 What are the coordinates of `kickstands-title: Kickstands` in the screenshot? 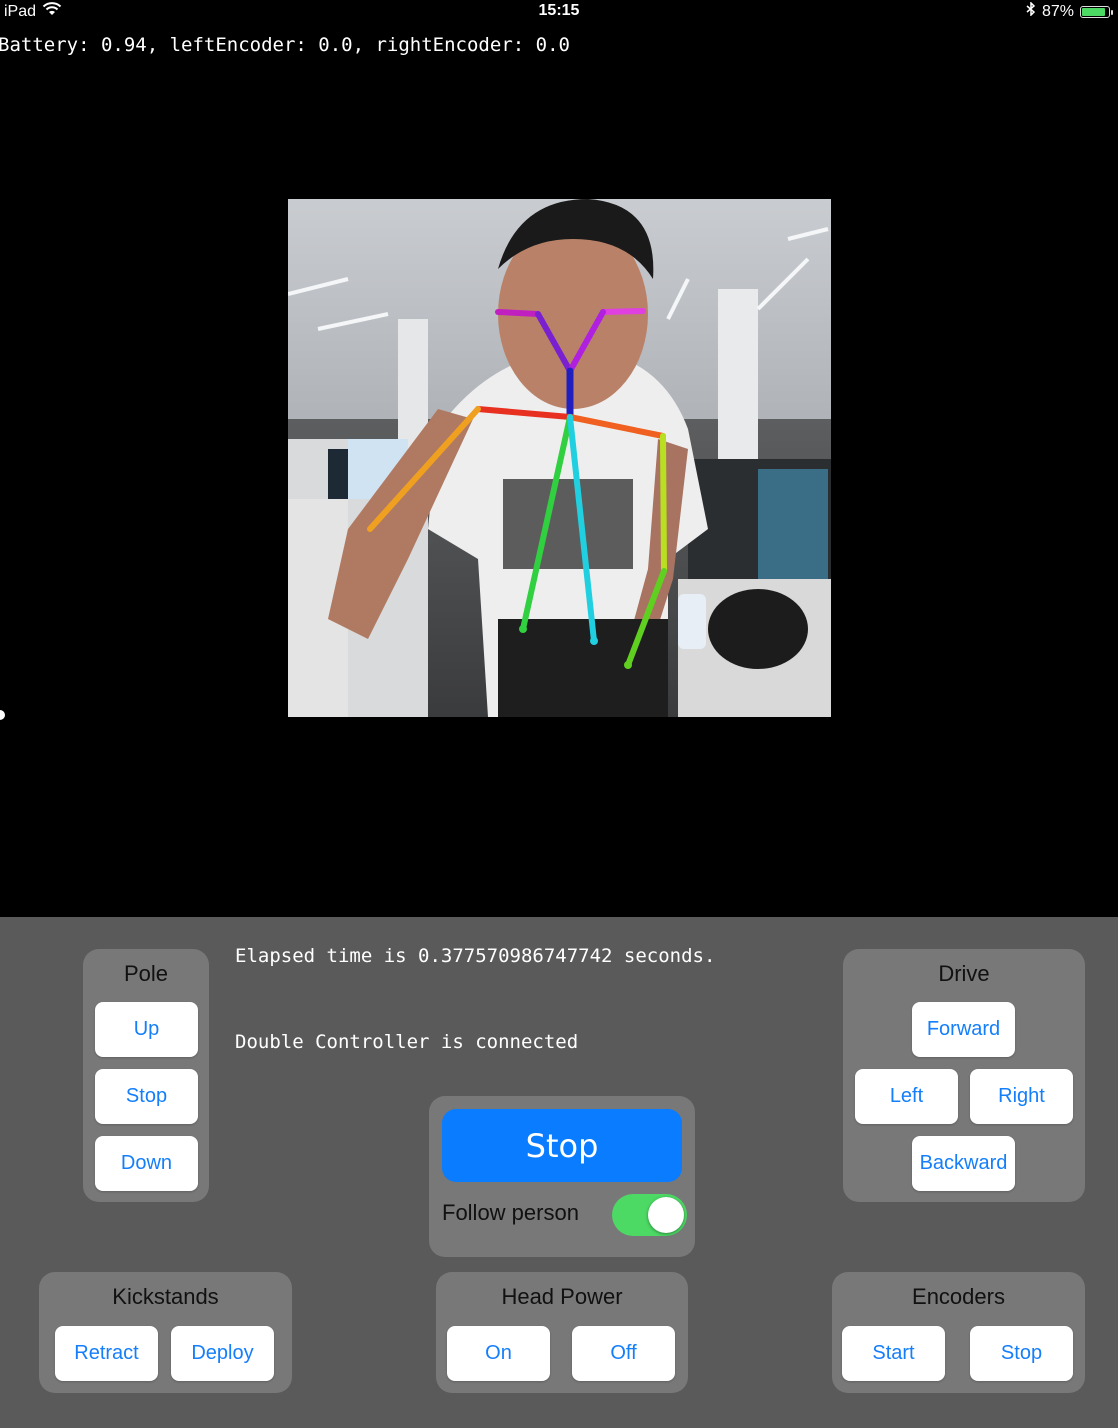 It's located at (165, 1296).